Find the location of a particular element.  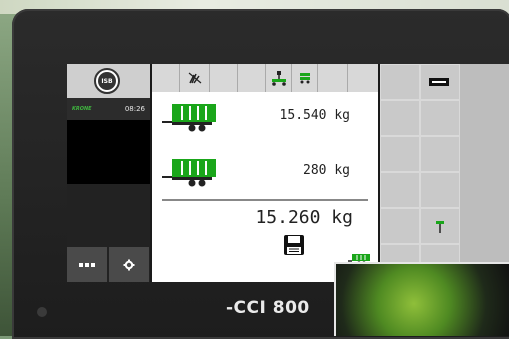

softkey-5b is located at coordinates (440, 226).